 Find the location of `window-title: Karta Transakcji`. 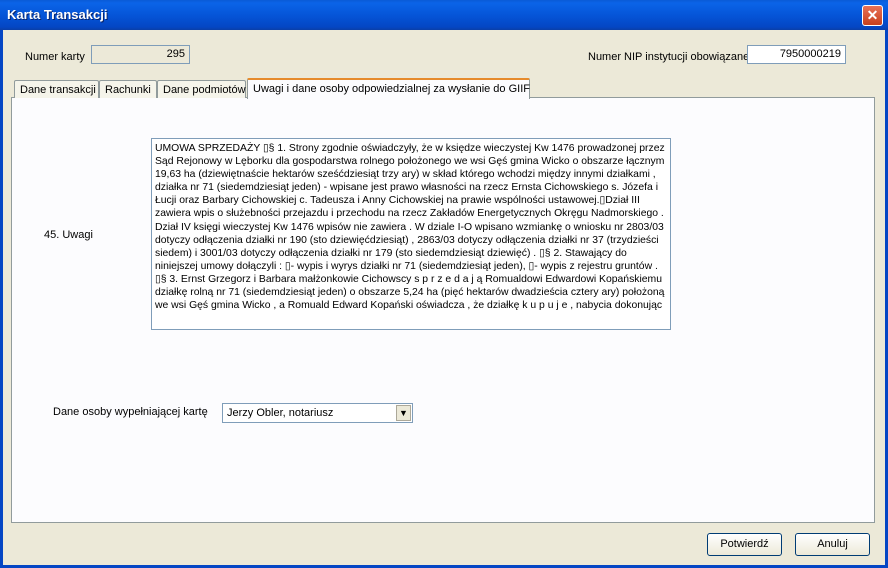

window-title: Karta Transakcji is located at coordinates (57, 14).